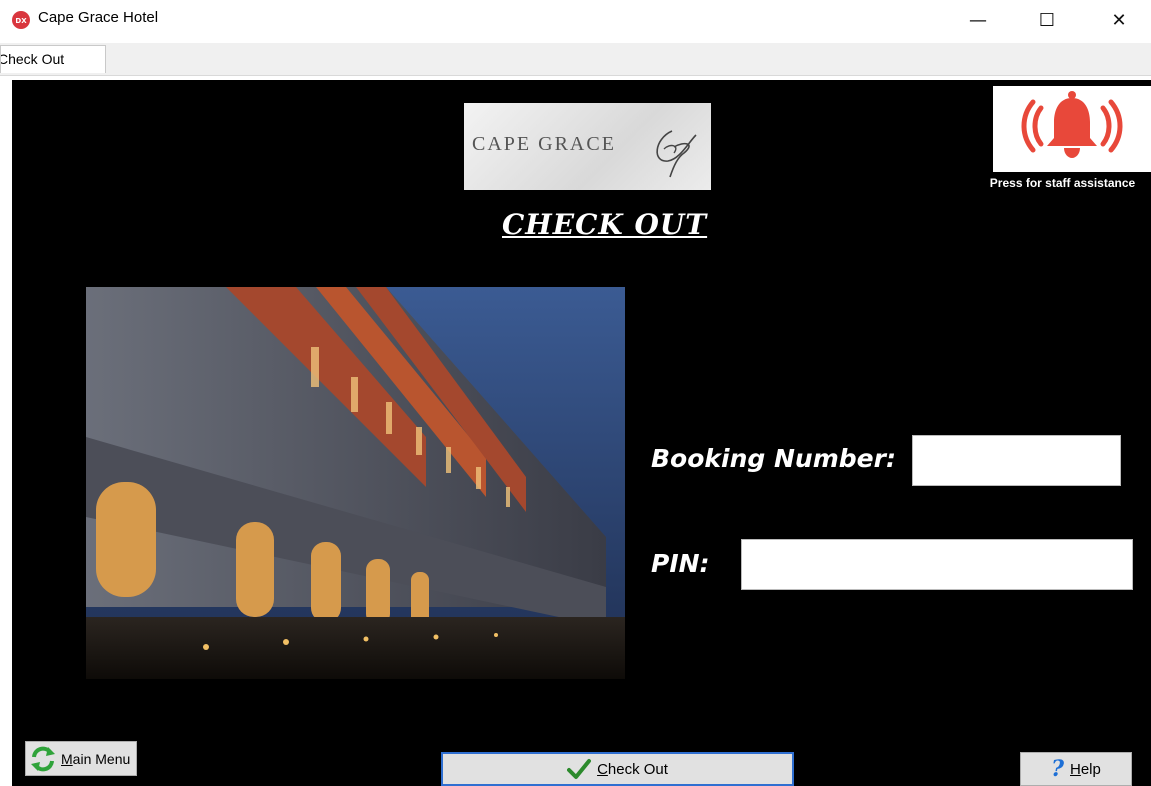  I want to click on main-menu-label: ain Menu, so click(101, 758).